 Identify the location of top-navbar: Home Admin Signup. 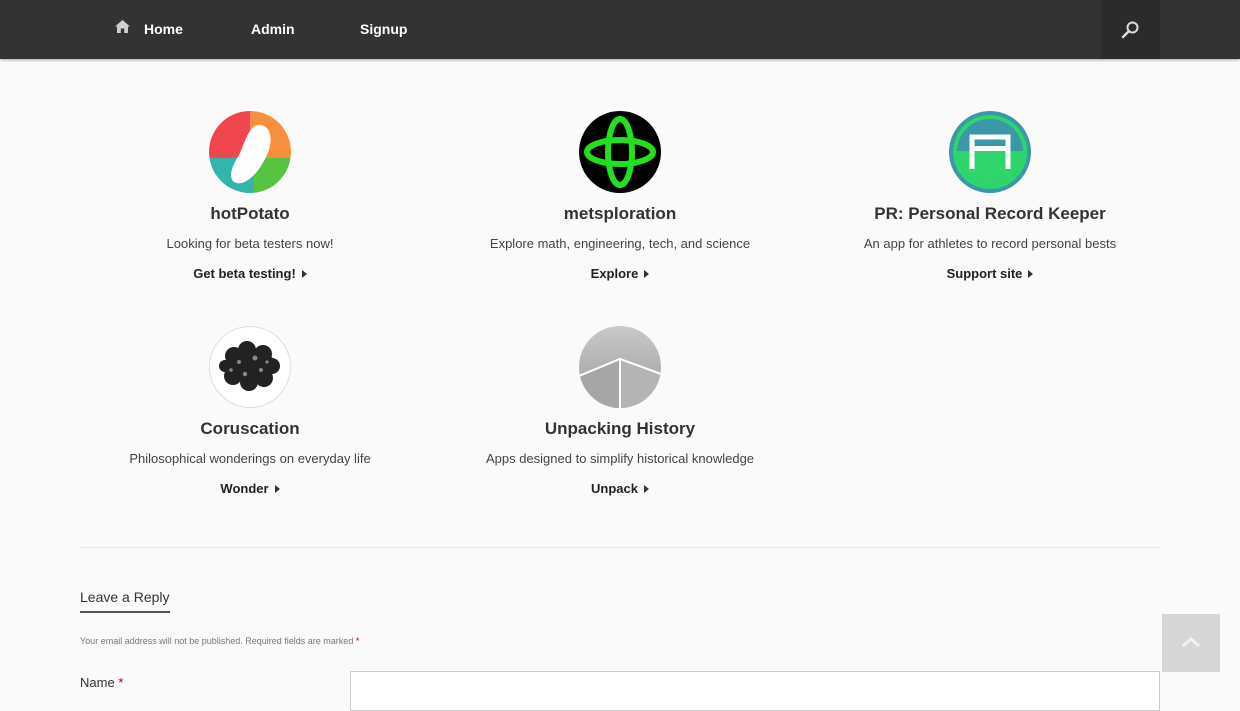
(620, 29).